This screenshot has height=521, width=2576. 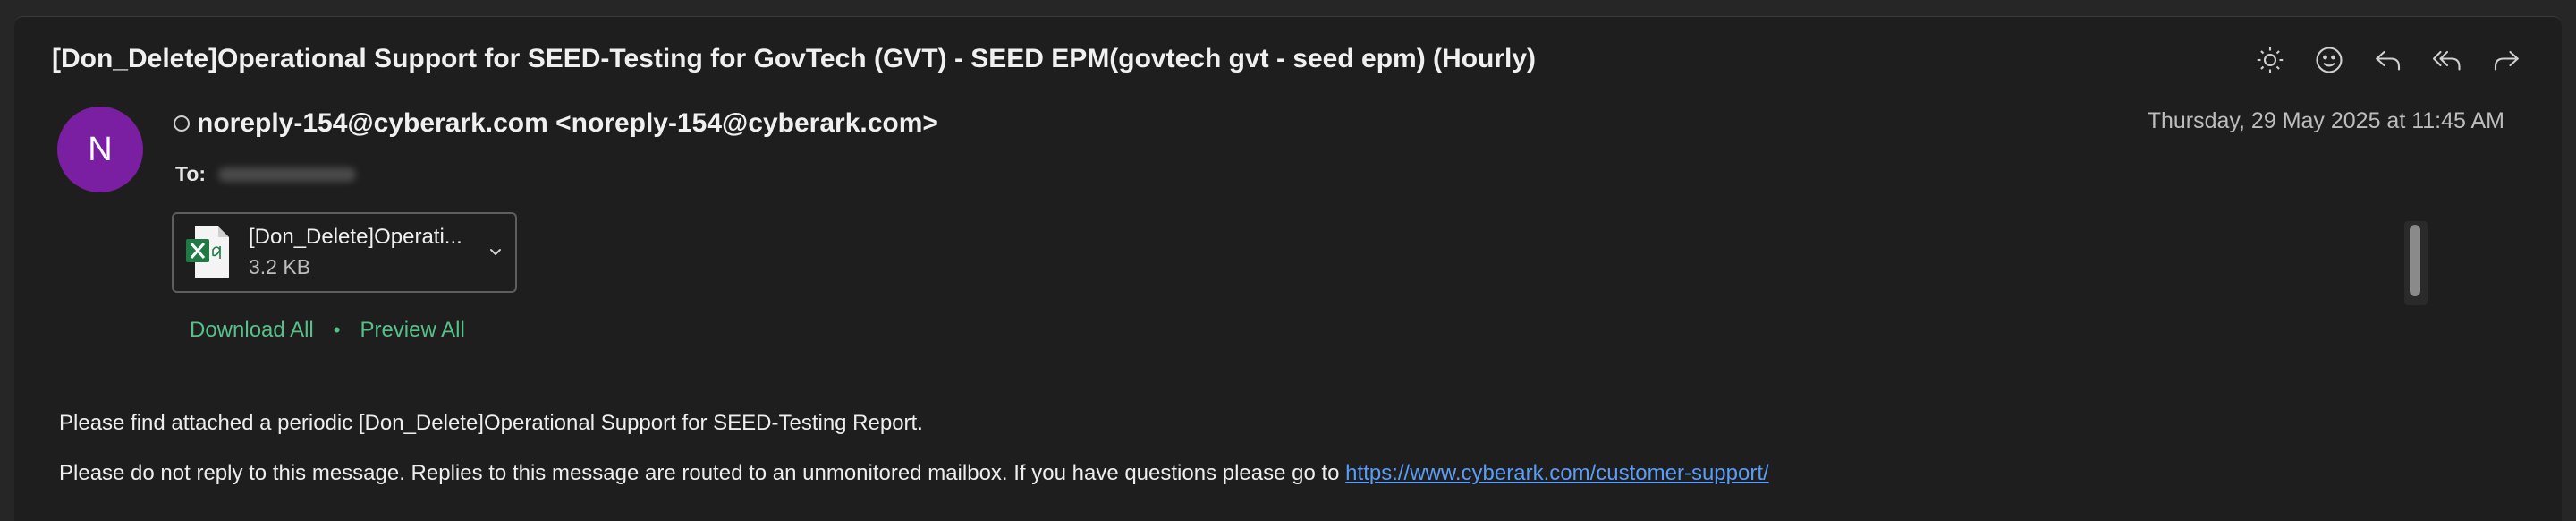 I want to click on recipient-row: To:, so click(x=266, y=174).